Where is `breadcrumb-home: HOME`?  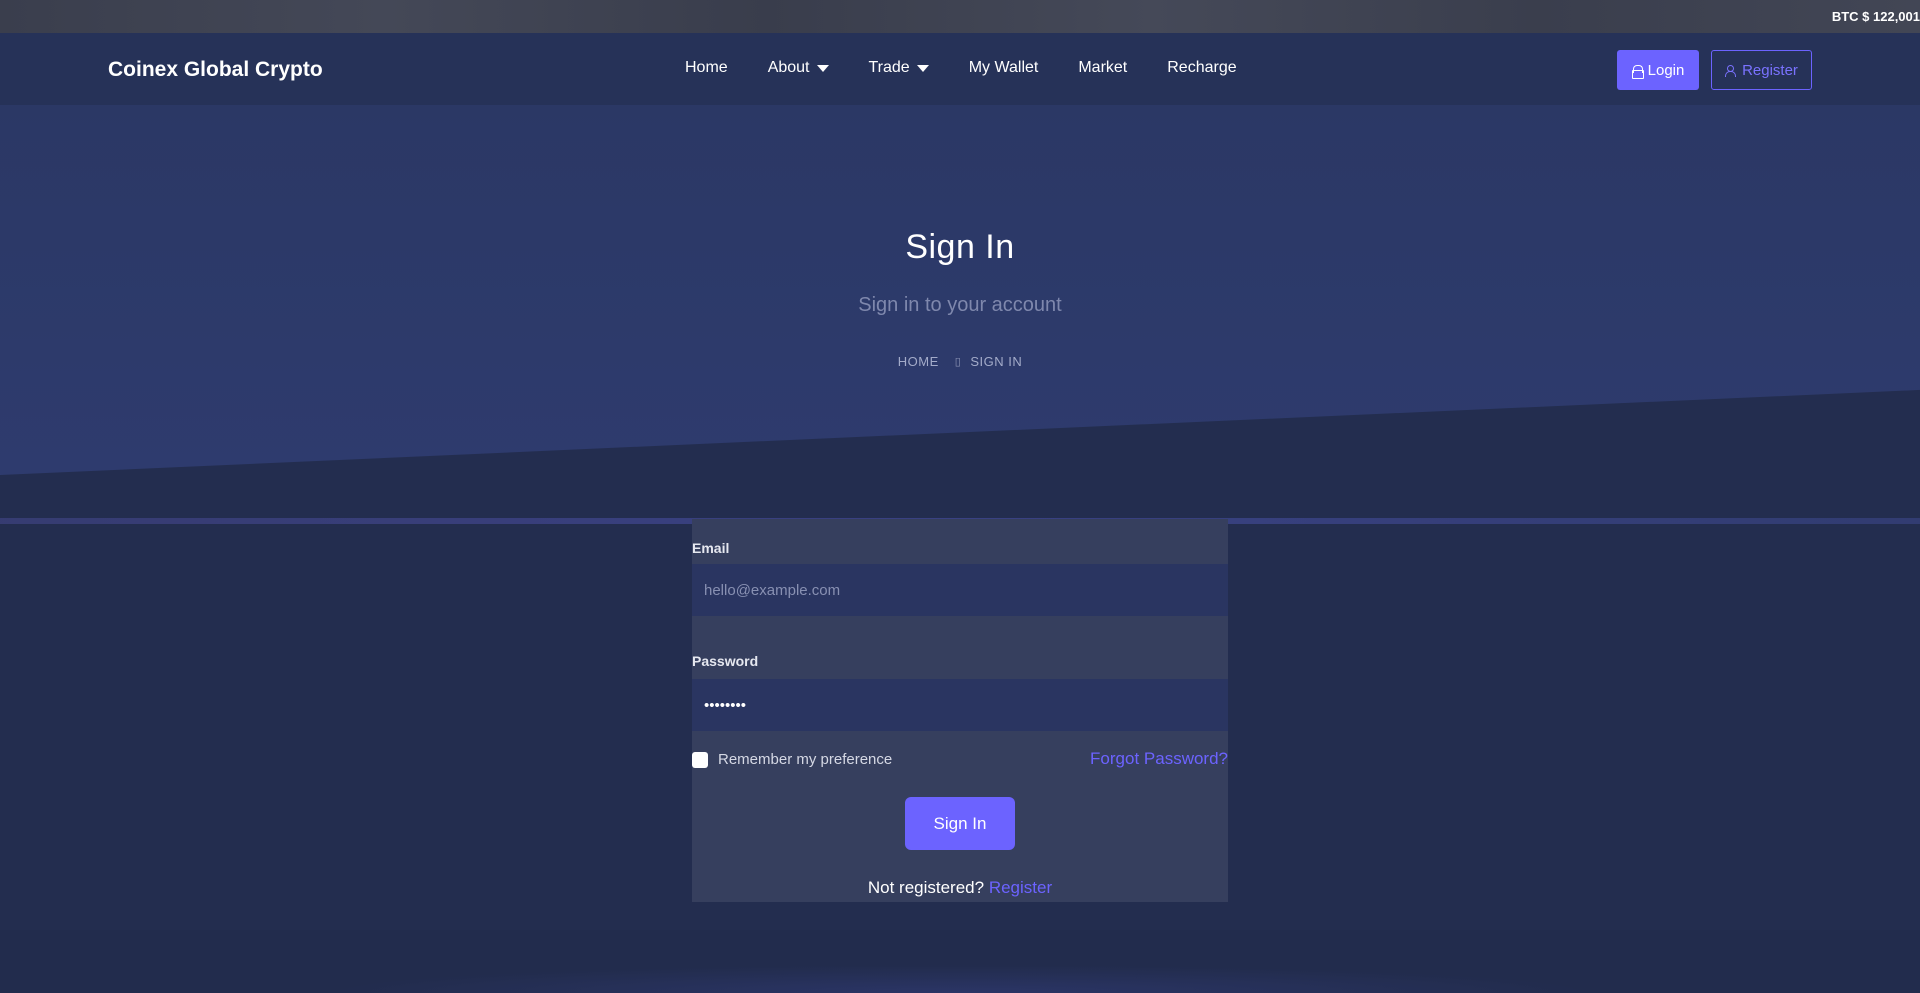 breadcrumb-home: HOME is located at coordinates (918, 361).